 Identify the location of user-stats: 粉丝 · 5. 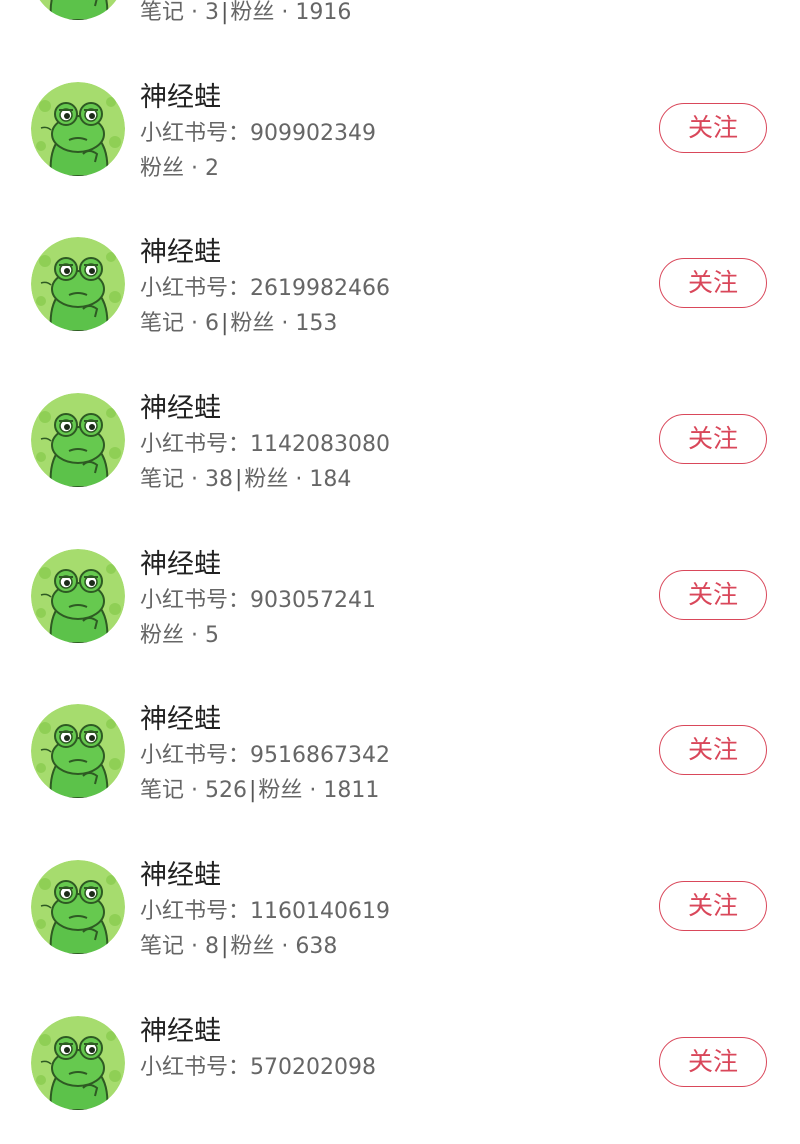
(179, 636).